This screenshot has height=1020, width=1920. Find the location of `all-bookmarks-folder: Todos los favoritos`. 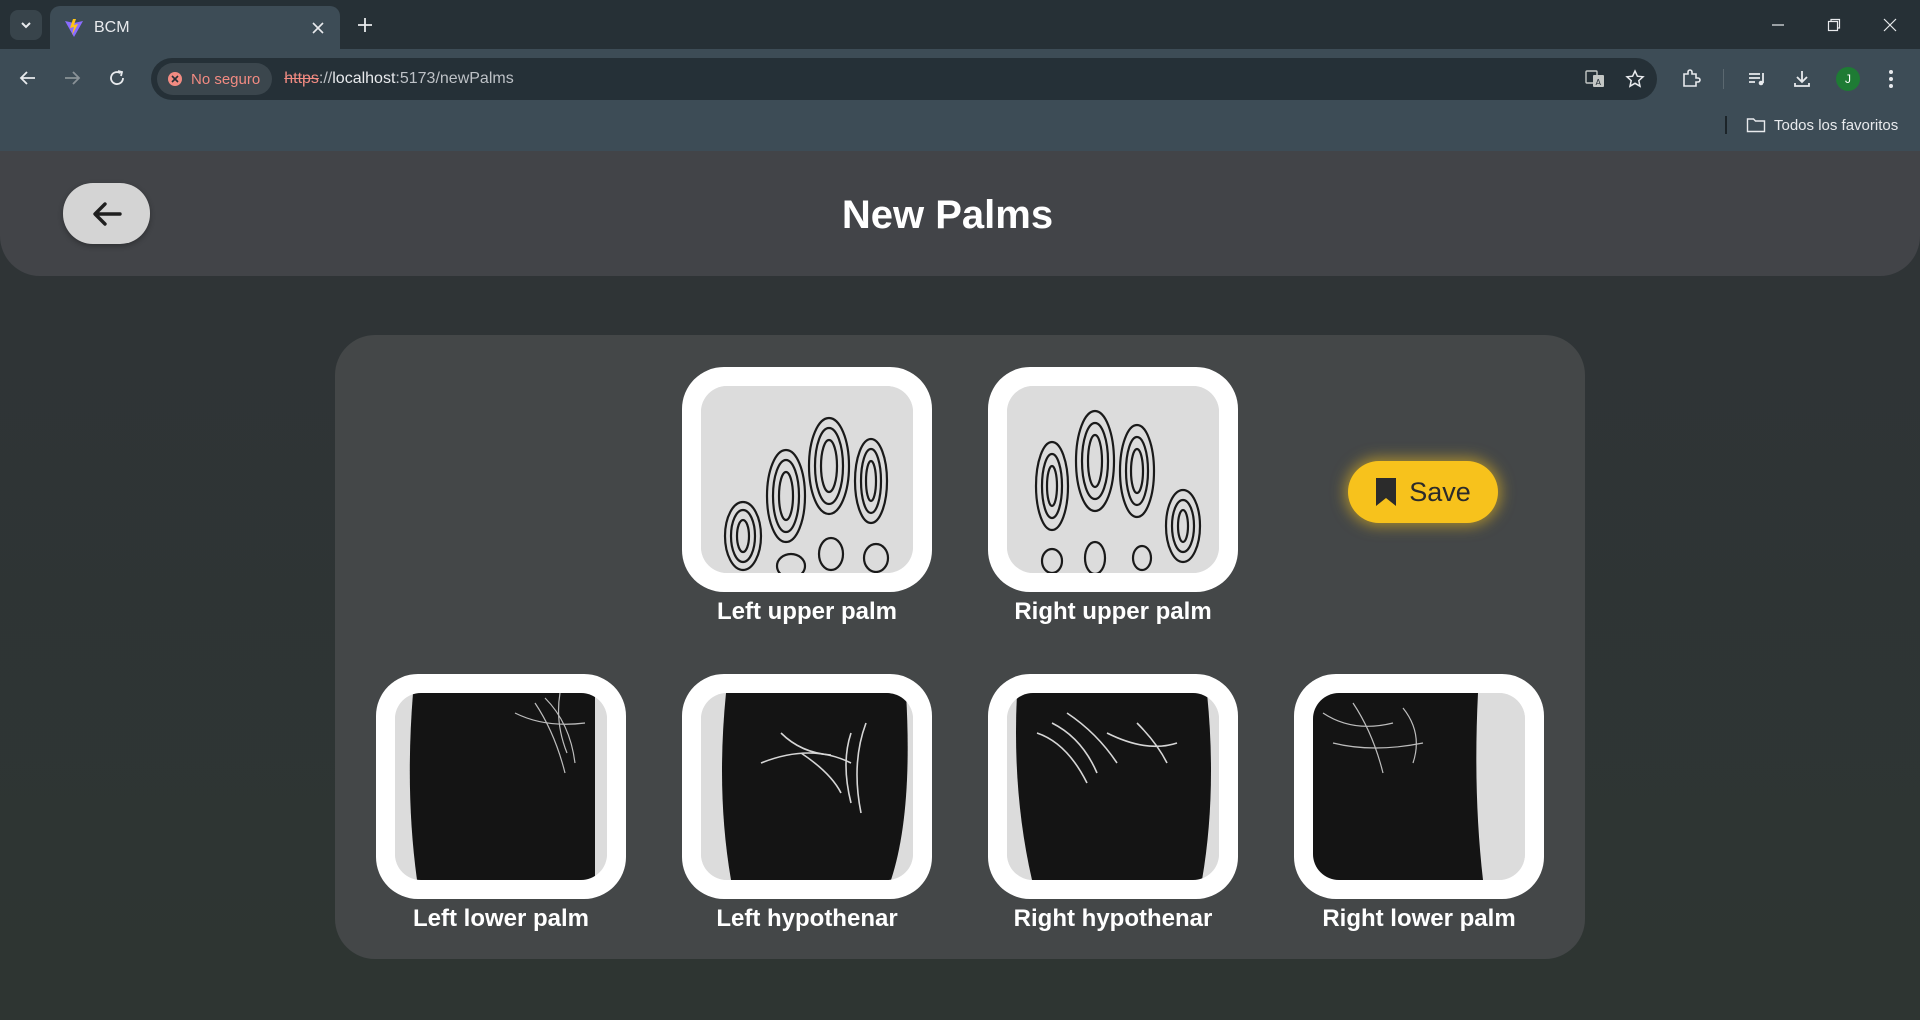

all-bookmarks-folder: Todos los favoritos is located at coordinates (1822, 125).